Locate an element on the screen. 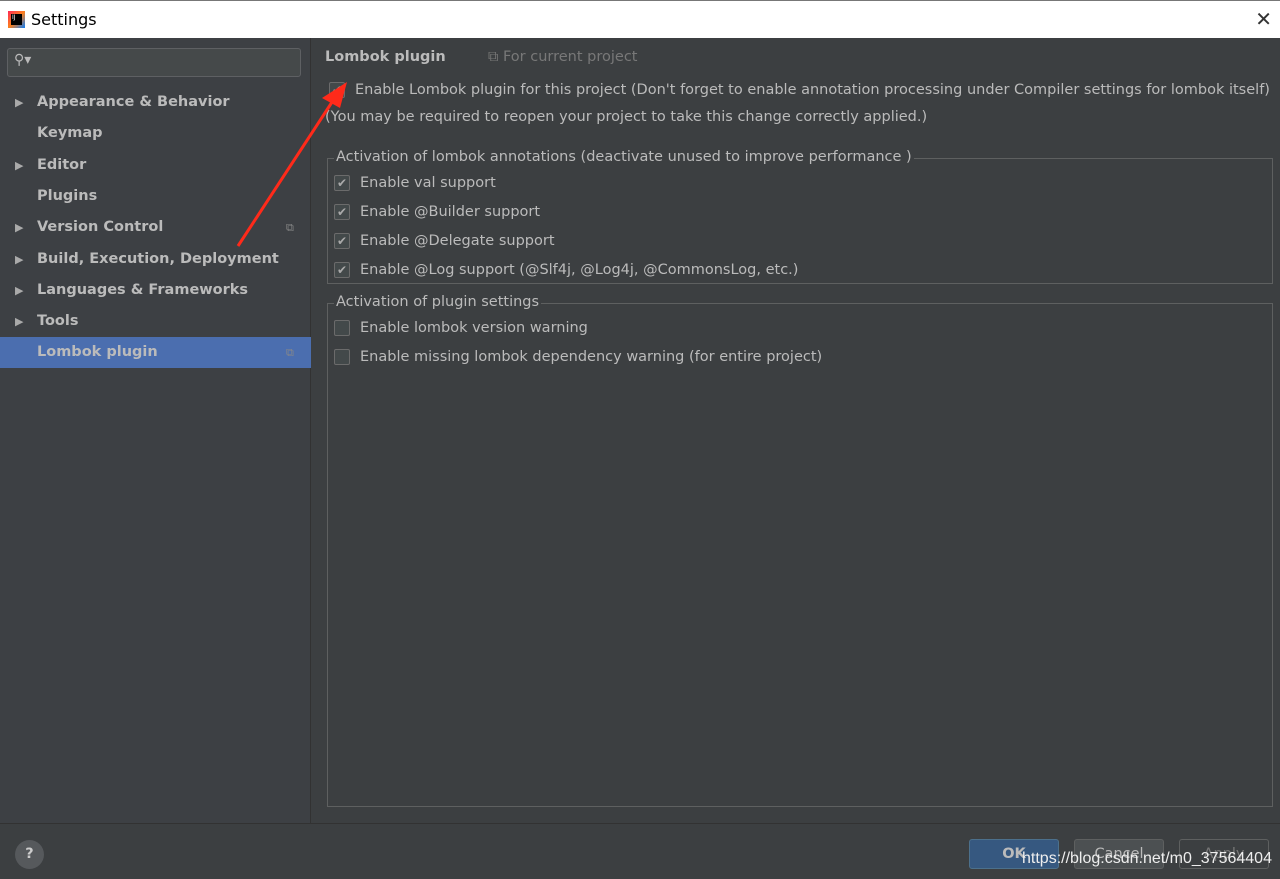 The width and height of the screenshot is (1280, 879). annotation-arrow is located at coordinates (291, 164).